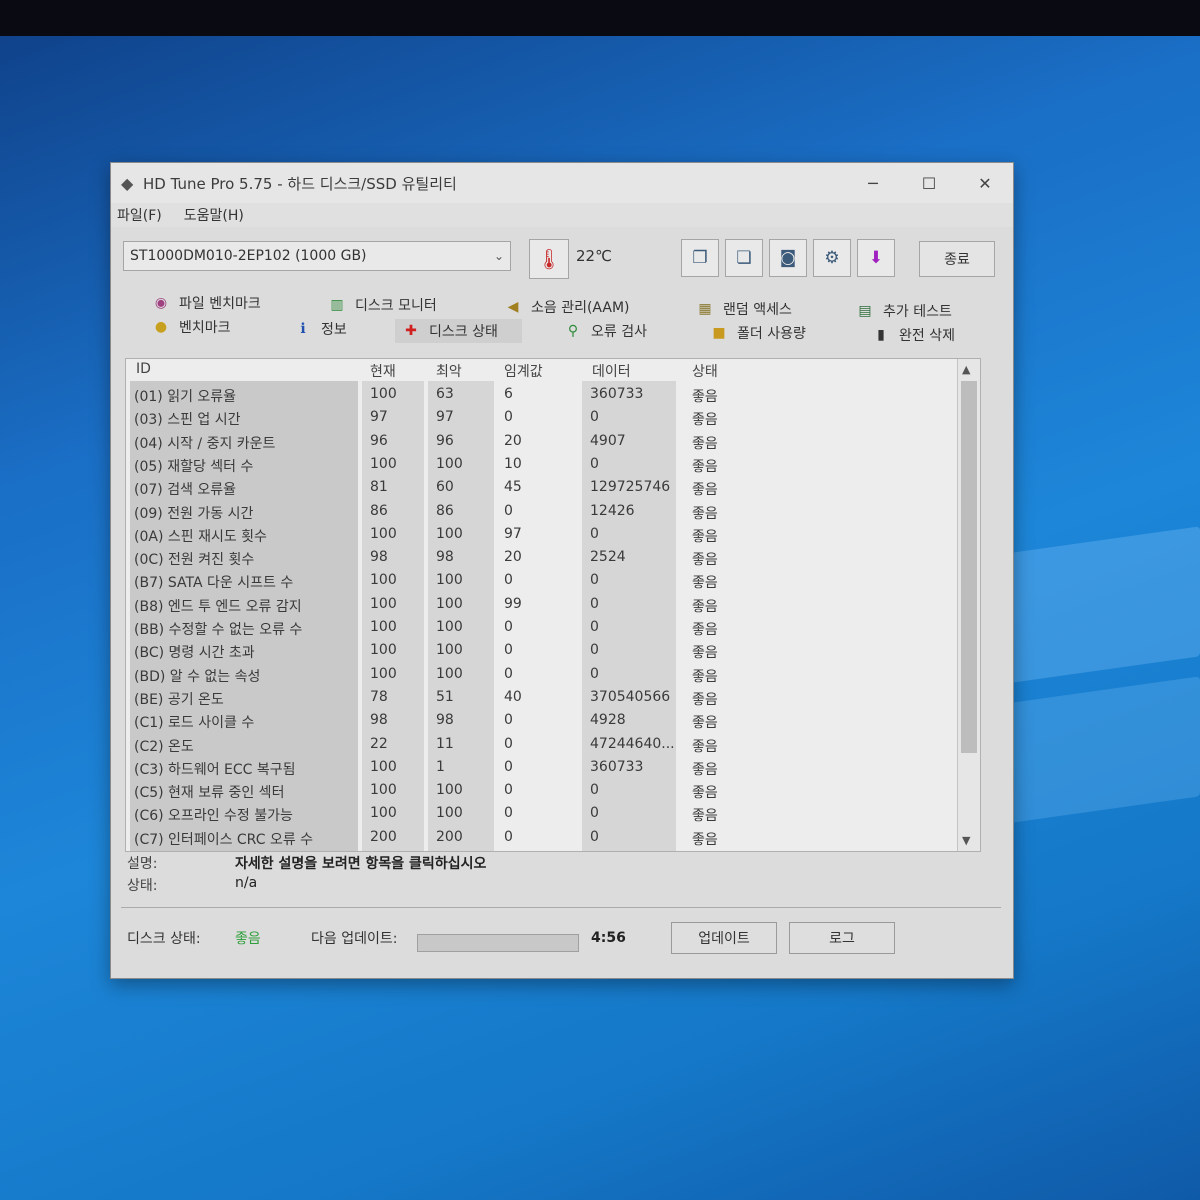 This screenshot has width=1200, height=1200. I want to click on exit-button: 종료, so click(957, 259).